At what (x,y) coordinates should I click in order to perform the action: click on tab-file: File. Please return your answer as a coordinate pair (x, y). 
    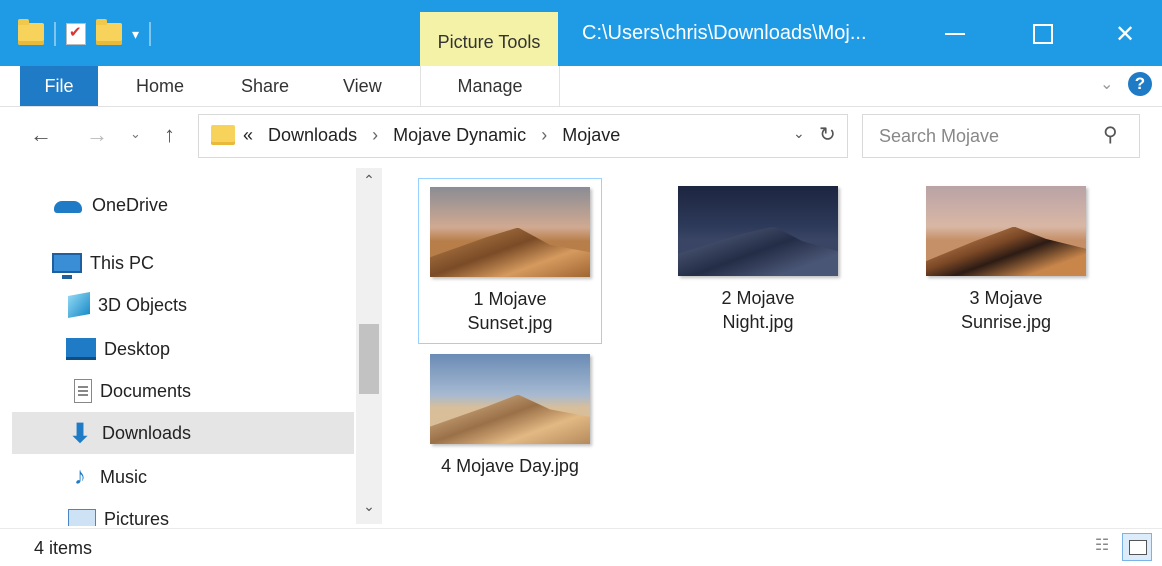
    Looking at the image, I should click on (59, 86).